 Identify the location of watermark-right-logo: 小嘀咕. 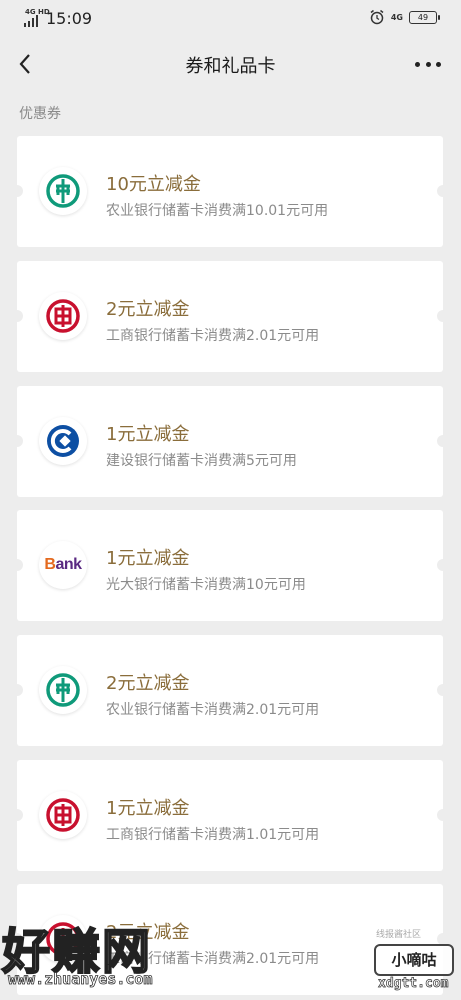
(414, 960).